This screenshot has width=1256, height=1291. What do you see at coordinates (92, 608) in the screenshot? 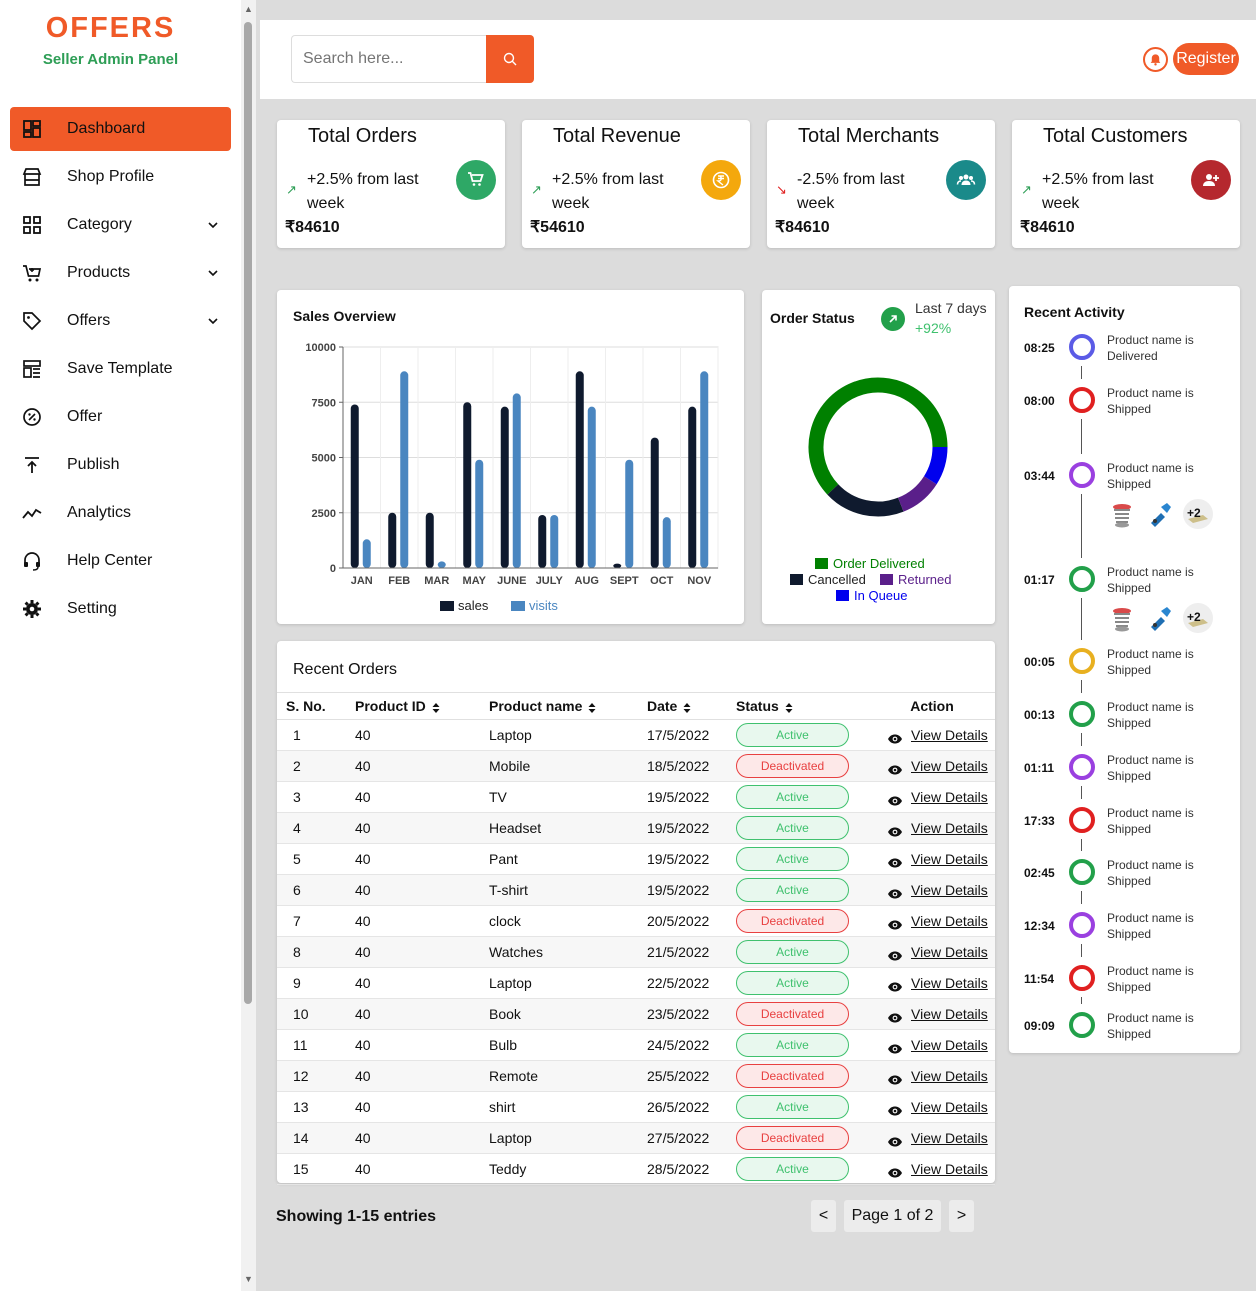
I see `sidebar-item-label: Setting` at bounding box center [92, 608].